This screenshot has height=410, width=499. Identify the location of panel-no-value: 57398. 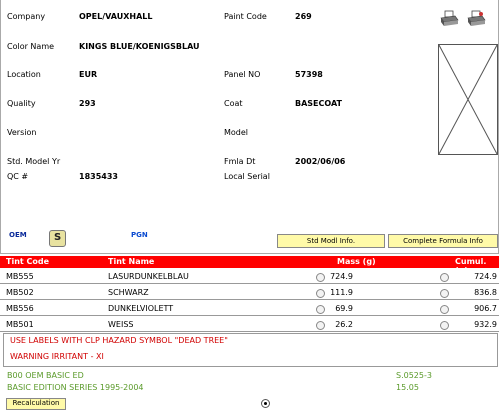
(309, 74).